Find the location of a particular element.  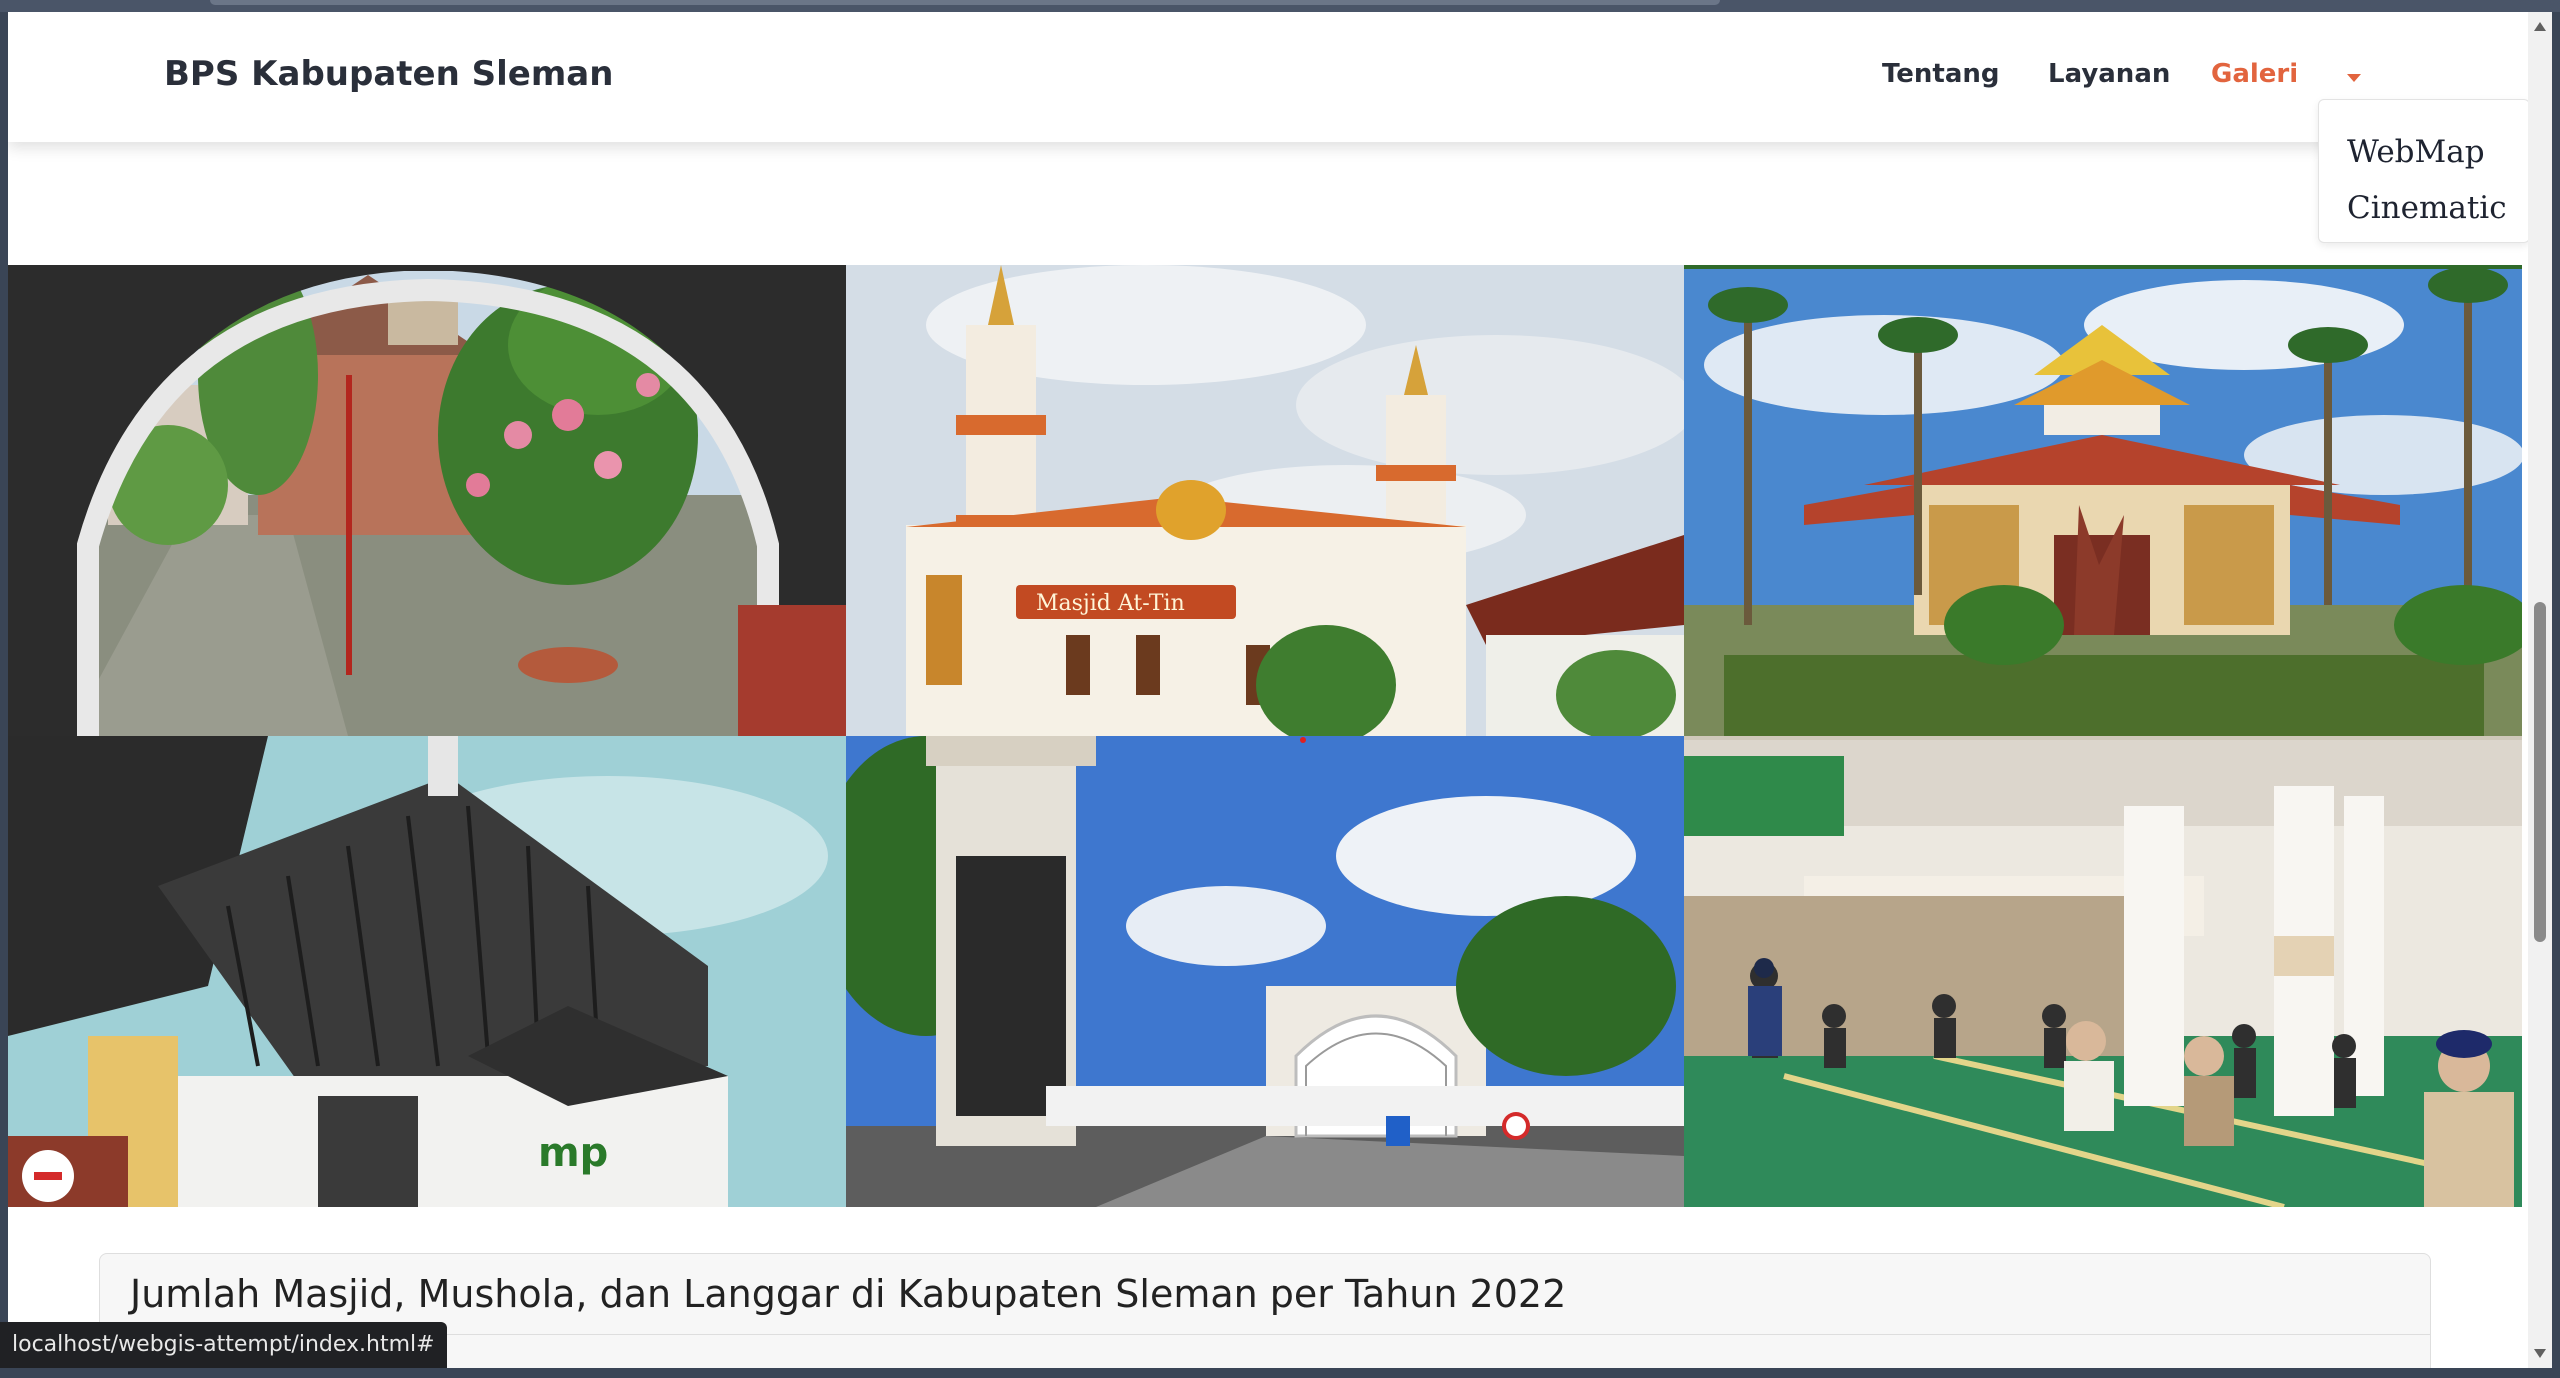

mosque-sign-text: Masjid At-Tin is located at coordinates (1110, 603).